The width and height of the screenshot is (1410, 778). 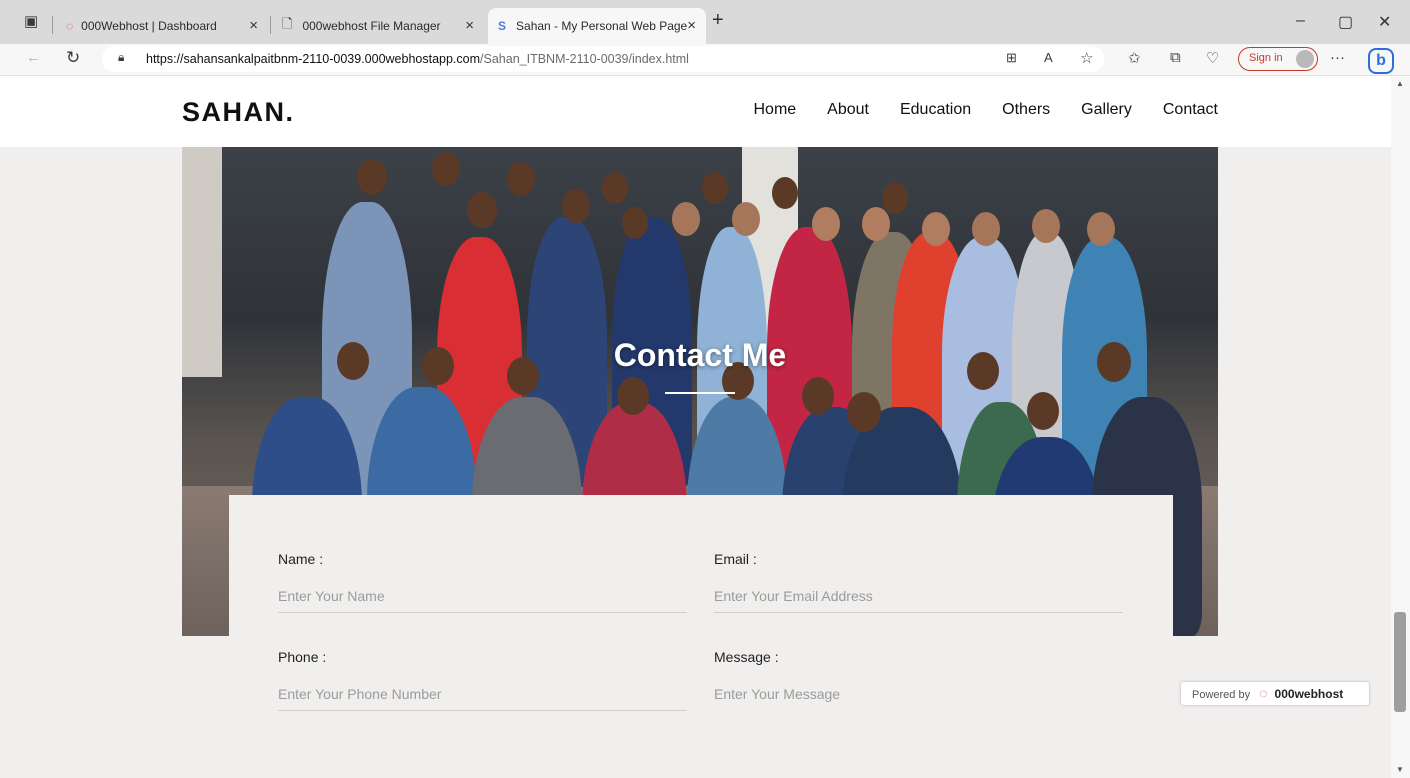 I want to click on hero-title: Contact Me, so click(x=700, y=355).